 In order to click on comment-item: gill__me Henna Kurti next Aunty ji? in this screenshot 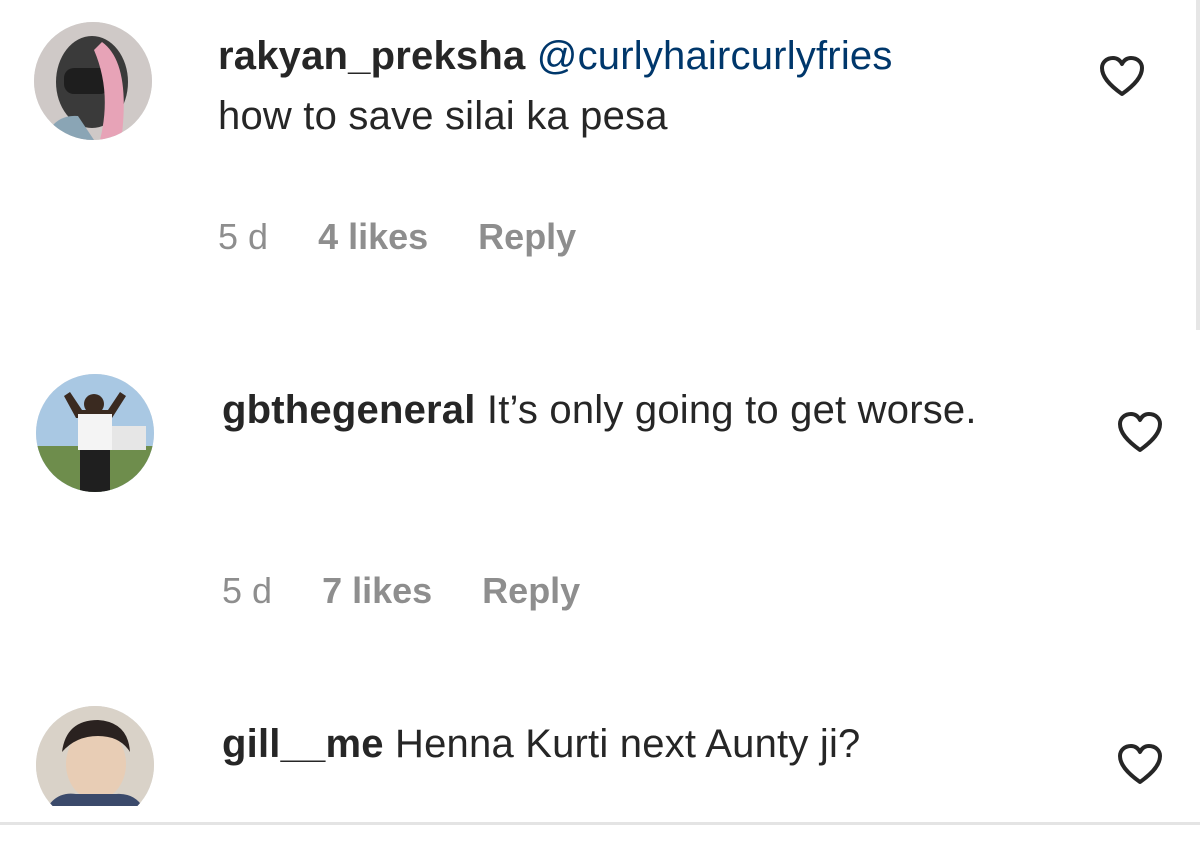, I will do `click(600, 762)`.